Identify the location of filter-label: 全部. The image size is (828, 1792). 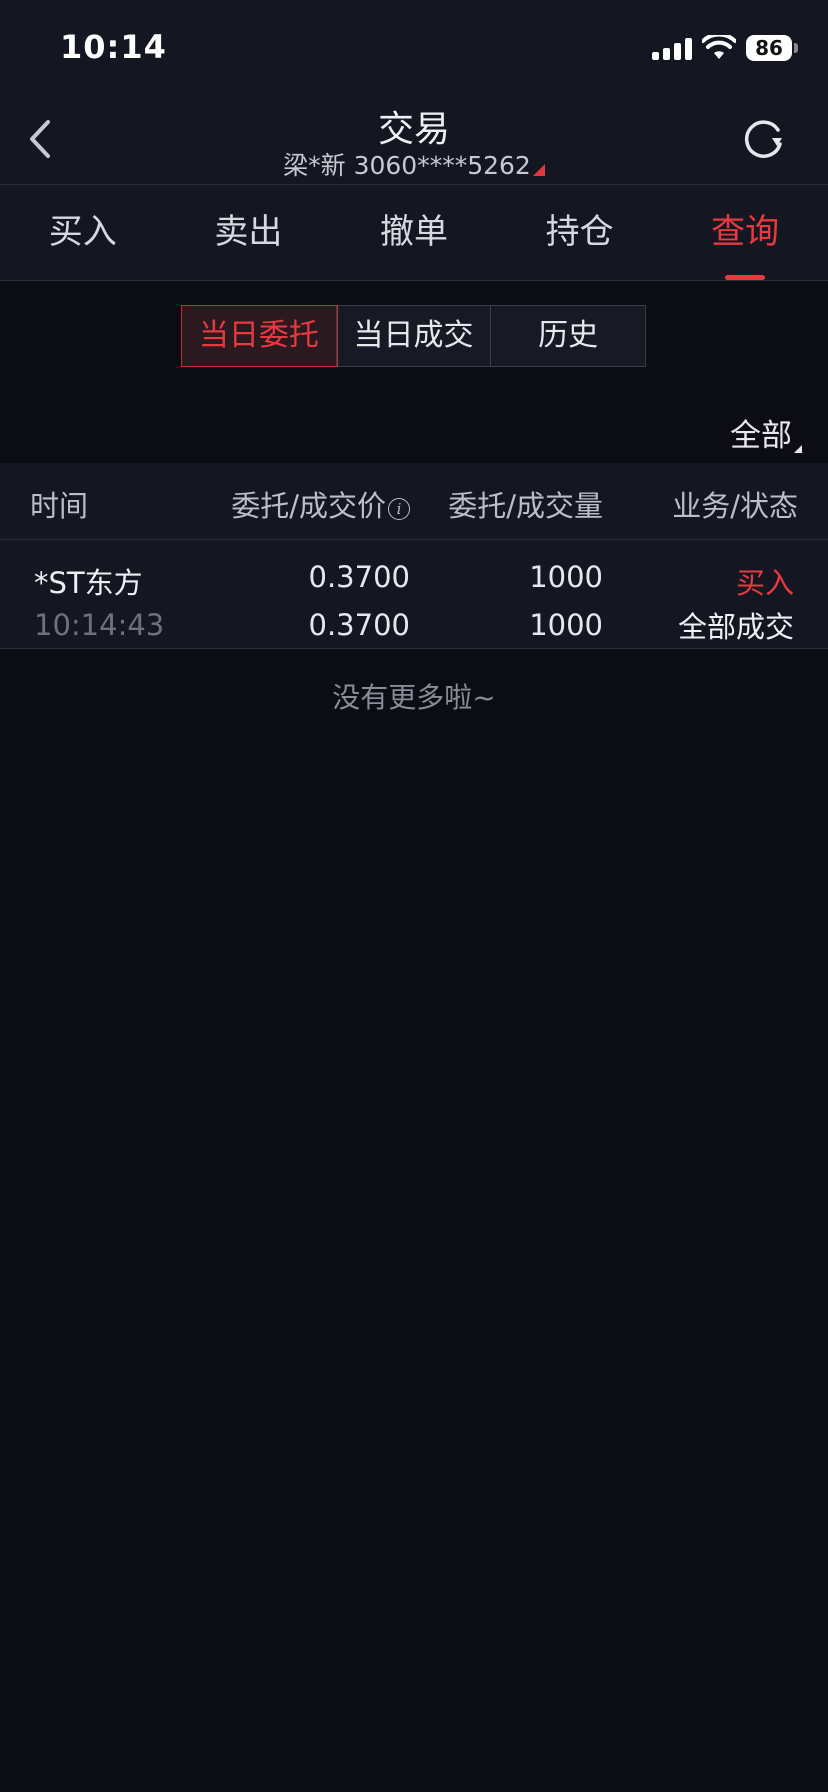
(761, 436).